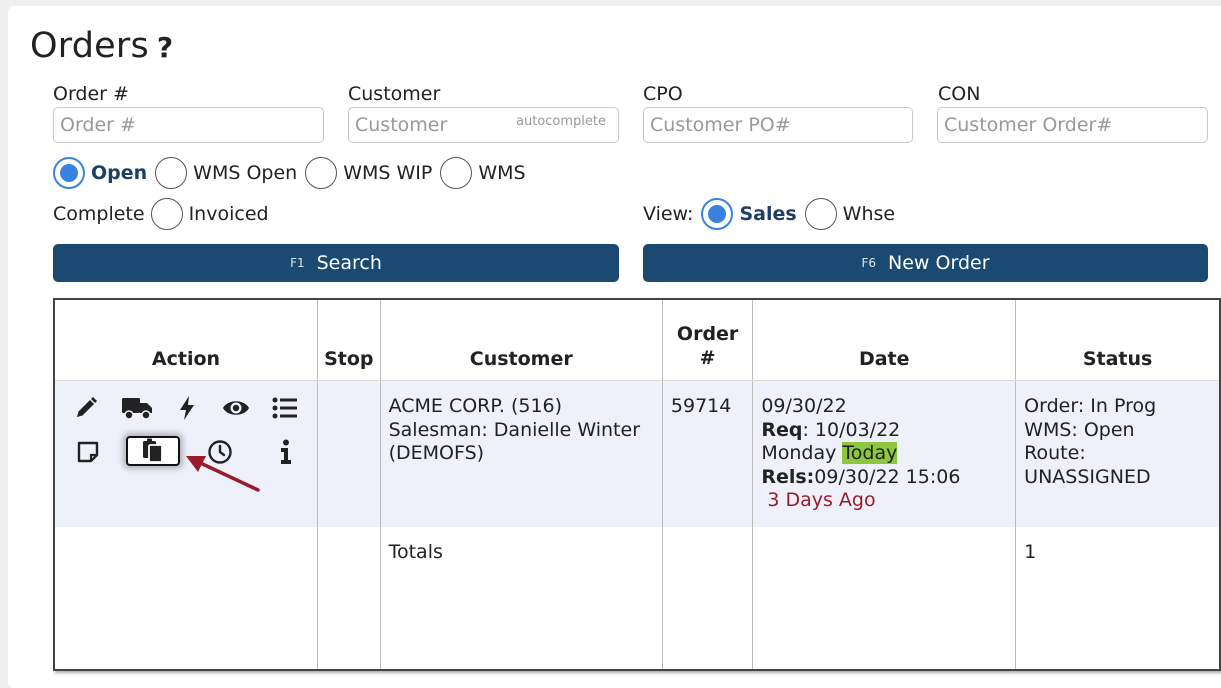 Image resolution: width=1221 pixels, height=688 pixels. Describe the element at coordinates (708, 598) in the screenshot. I see `totals-order-cell` at that location.